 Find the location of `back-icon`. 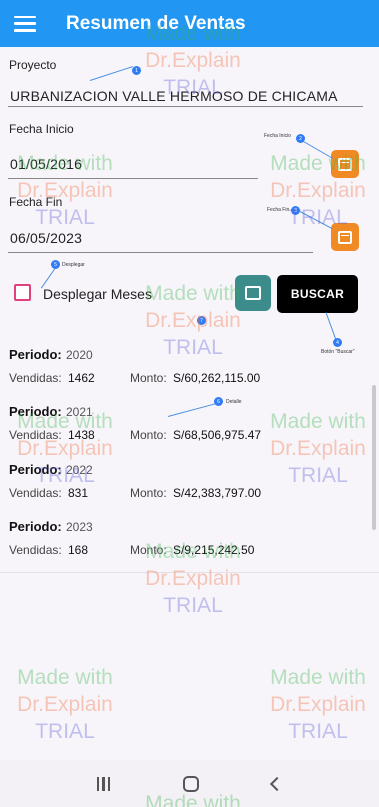

back-icon is located at coordinates (277, 783).